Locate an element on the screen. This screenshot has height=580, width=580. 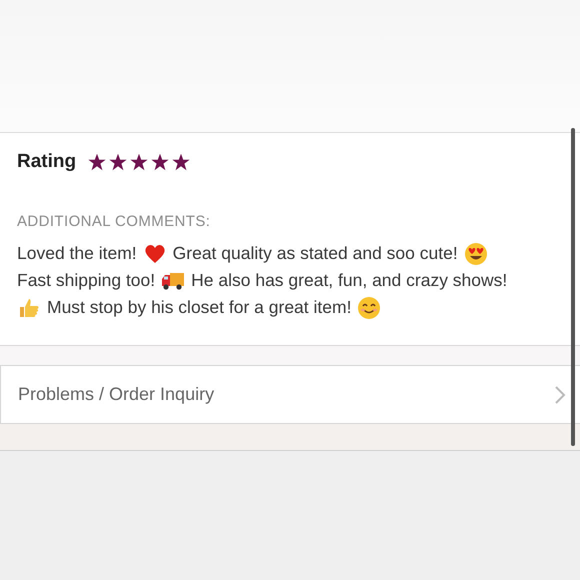
comments-heading: ADDITIONAL COMMENTS: is located at coordinates (114, 221).